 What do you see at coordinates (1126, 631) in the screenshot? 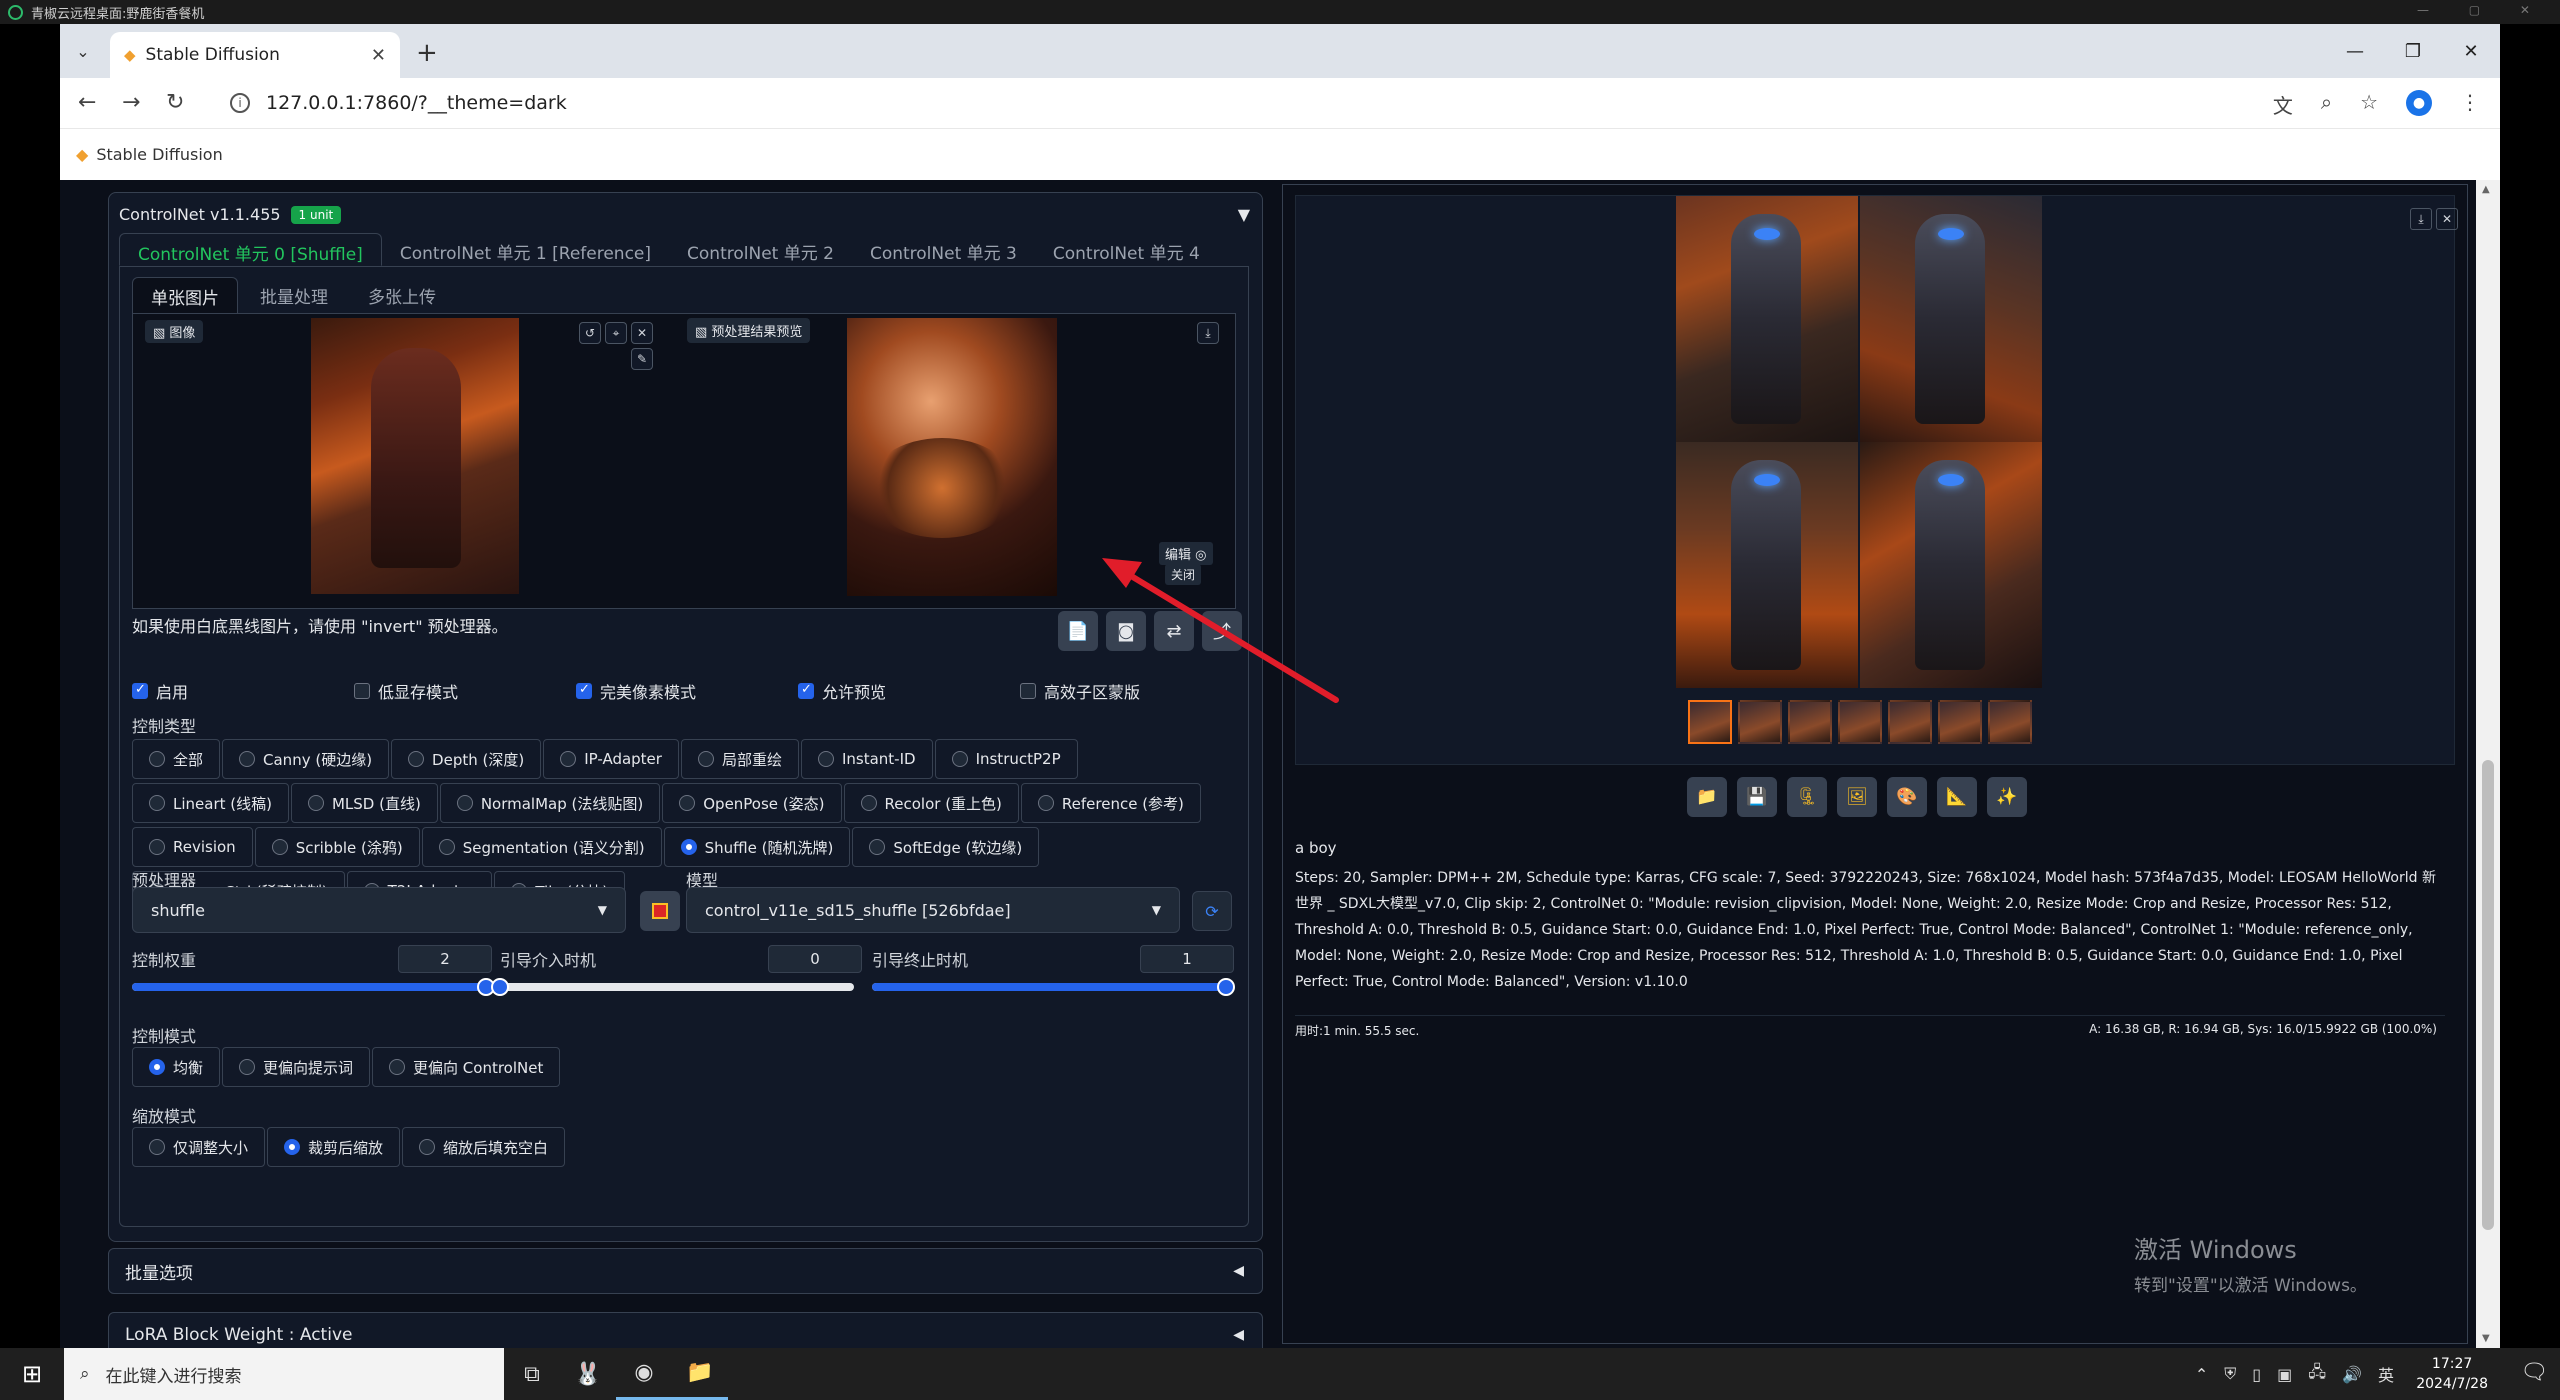
I see `webcam-icon: ◙` at bounding box center [1126, 631].